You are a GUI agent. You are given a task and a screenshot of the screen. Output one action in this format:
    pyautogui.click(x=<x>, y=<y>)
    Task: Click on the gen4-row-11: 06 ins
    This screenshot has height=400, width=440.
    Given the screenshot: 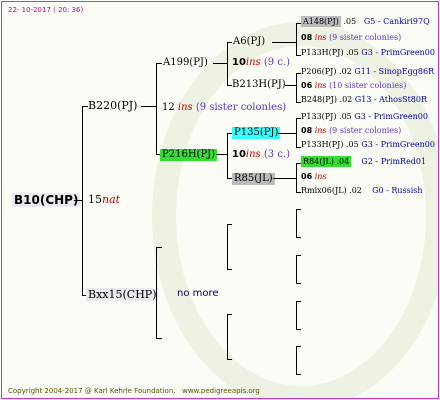 What is the action you would take?
    pyautogui.click(x=314, y=177)
    